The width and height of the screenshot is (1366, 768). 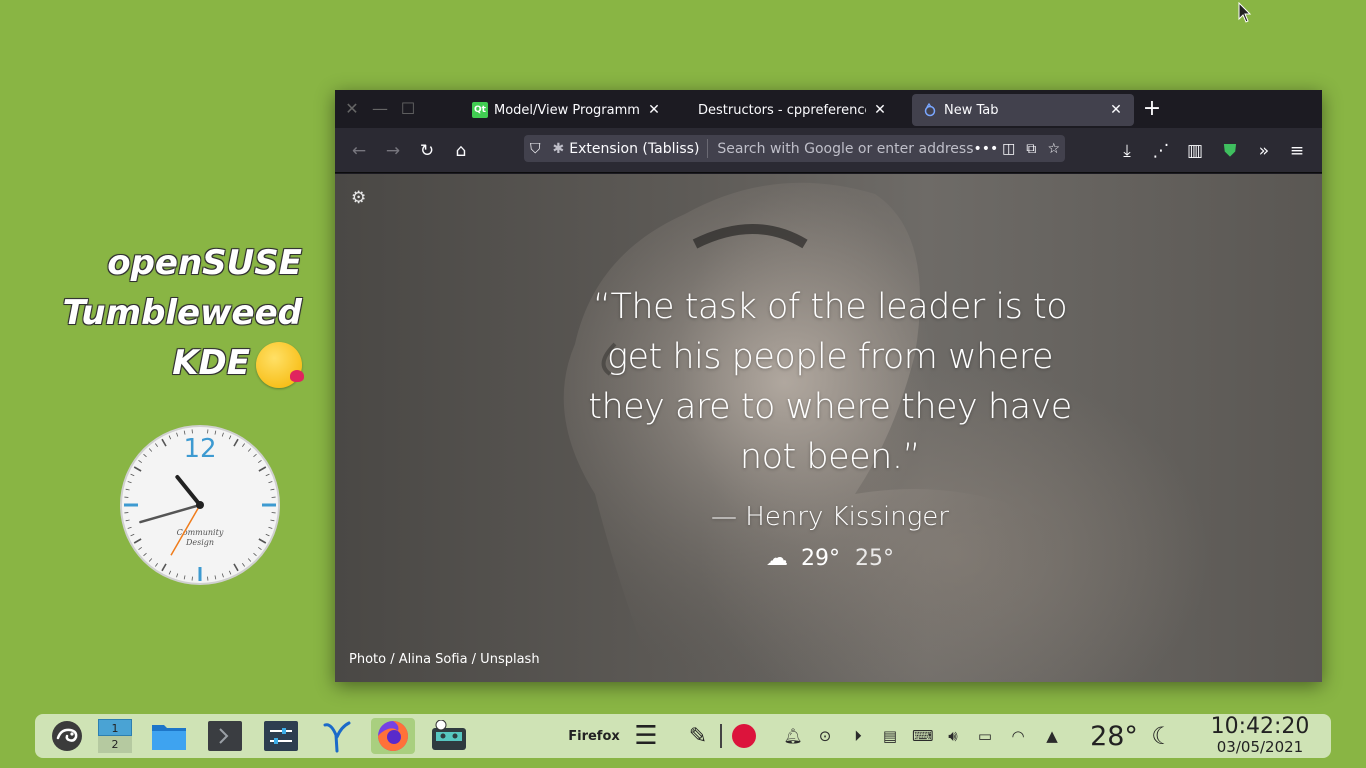 I want to click on back-arrow-icon: ←, so click(x=359, y=151).